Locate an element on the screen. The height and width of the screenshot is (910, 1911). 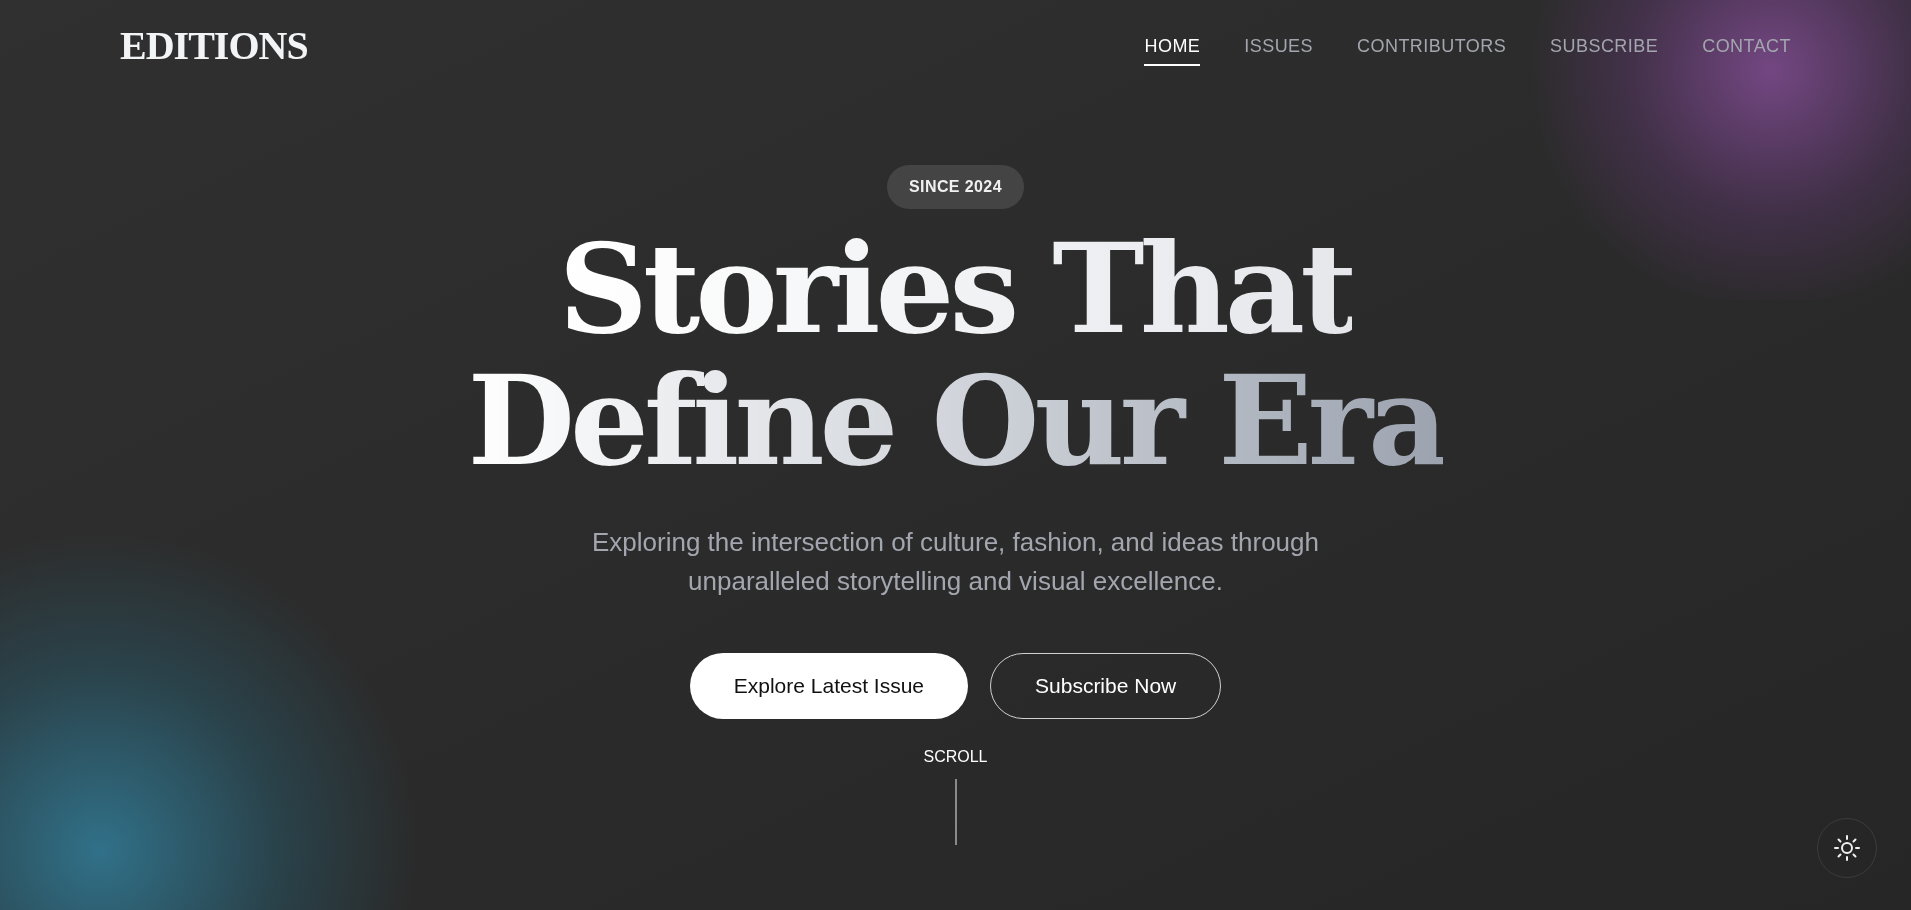
since-badge: SINCE 2024 is located at coordinates (955, 187).